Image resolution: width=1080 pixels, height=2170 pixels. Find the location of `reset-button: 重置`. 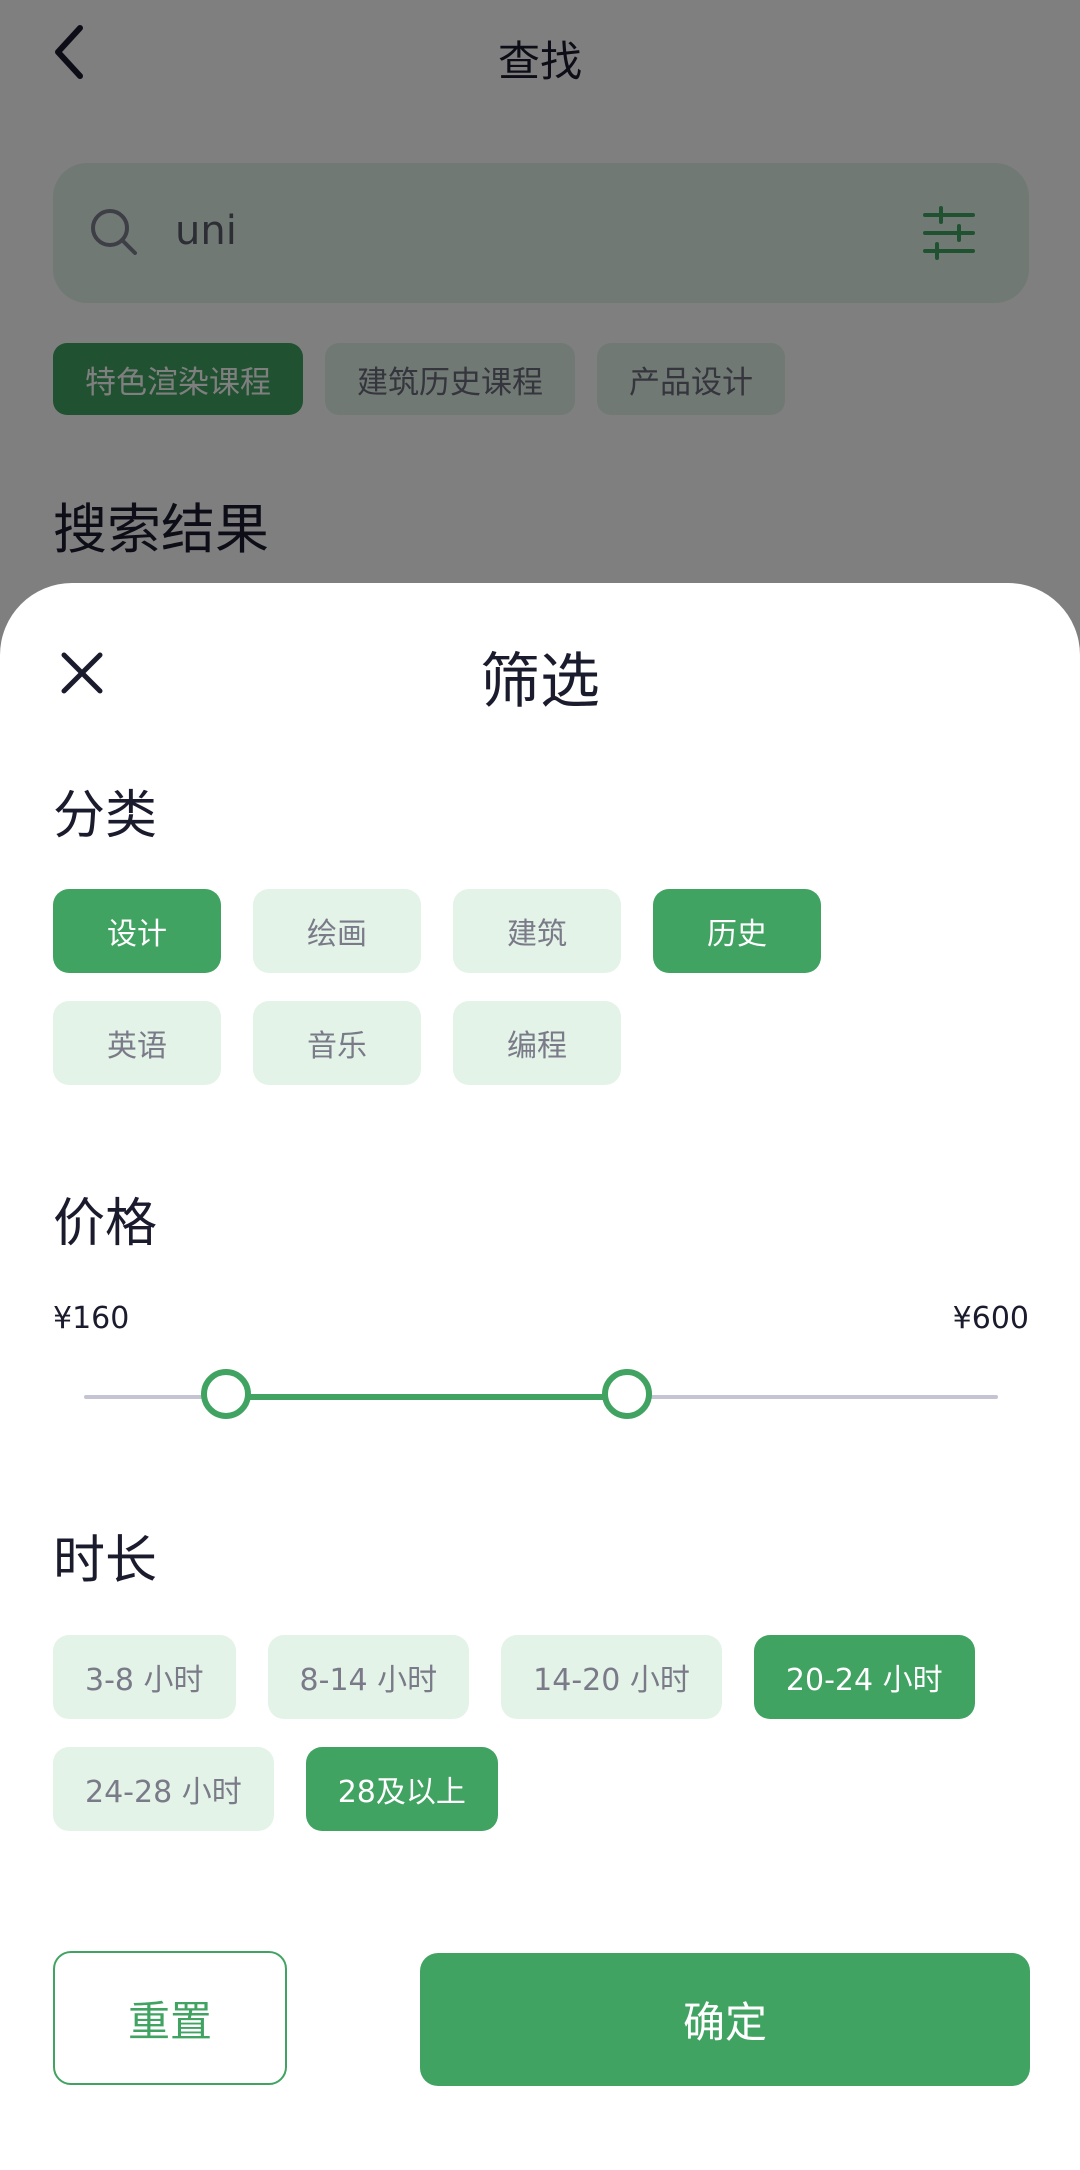

reset-button: 重置 is located at coordinates (170, 2018).